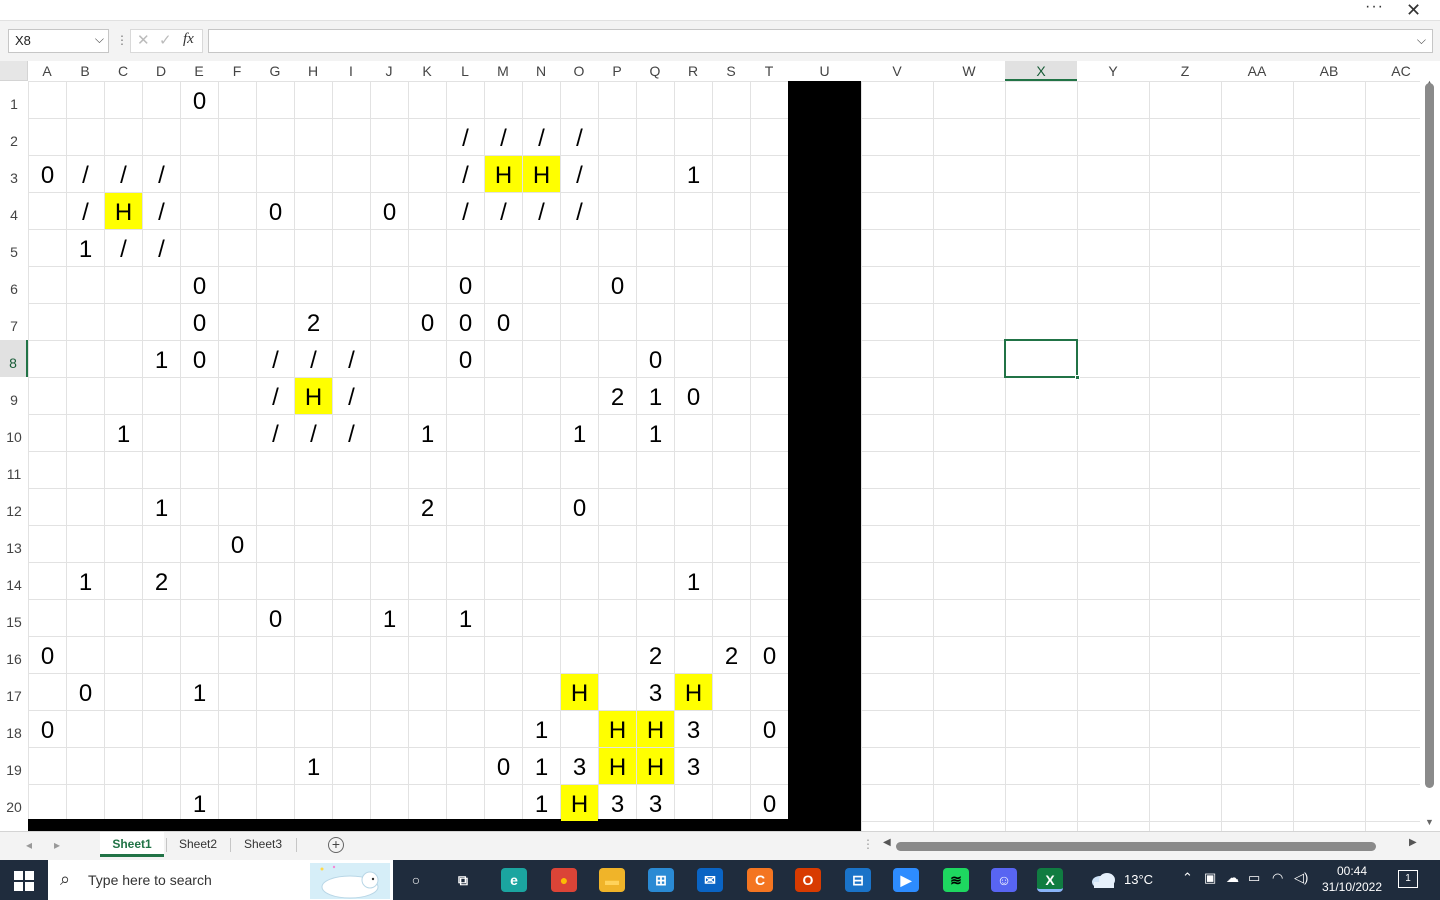  I want to click on chevron-up-icon: ⌃, so click(1187, 878).